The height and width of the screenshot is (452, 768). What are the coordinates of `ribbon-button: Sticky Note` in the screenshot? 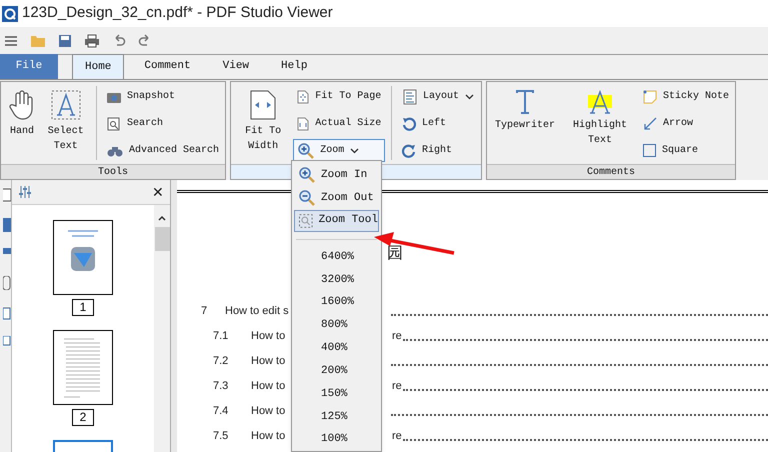 It's located at (685, 96).